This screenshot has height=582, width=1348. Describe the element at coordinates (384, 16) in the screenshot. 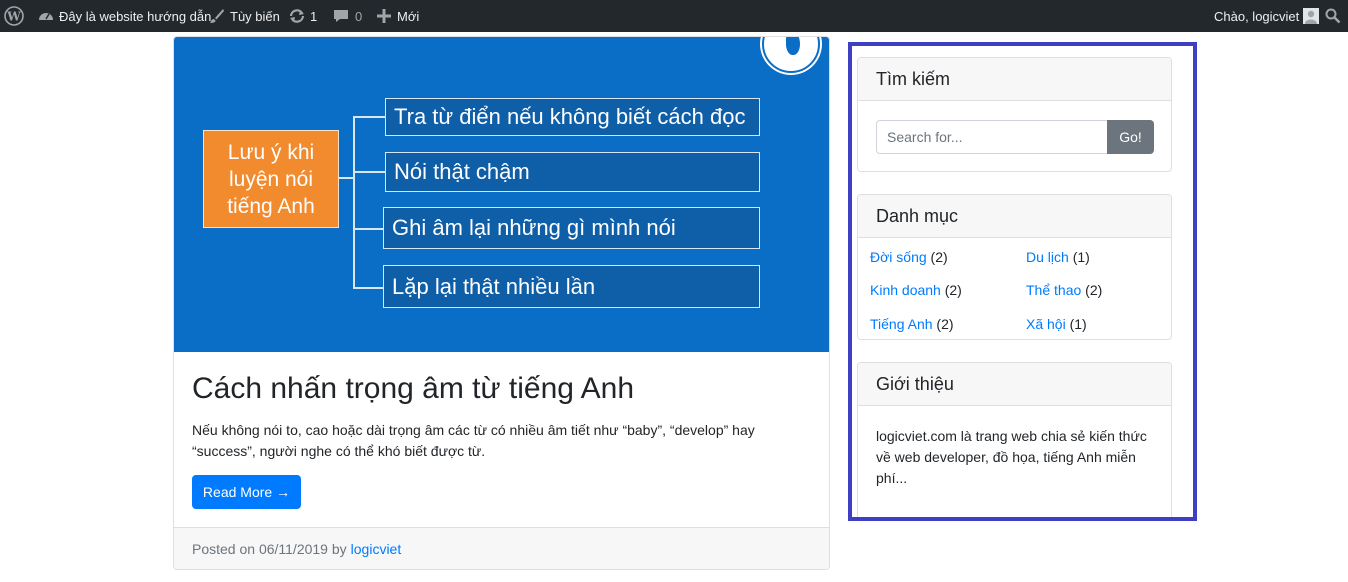

I see `plus-icon` at that location.